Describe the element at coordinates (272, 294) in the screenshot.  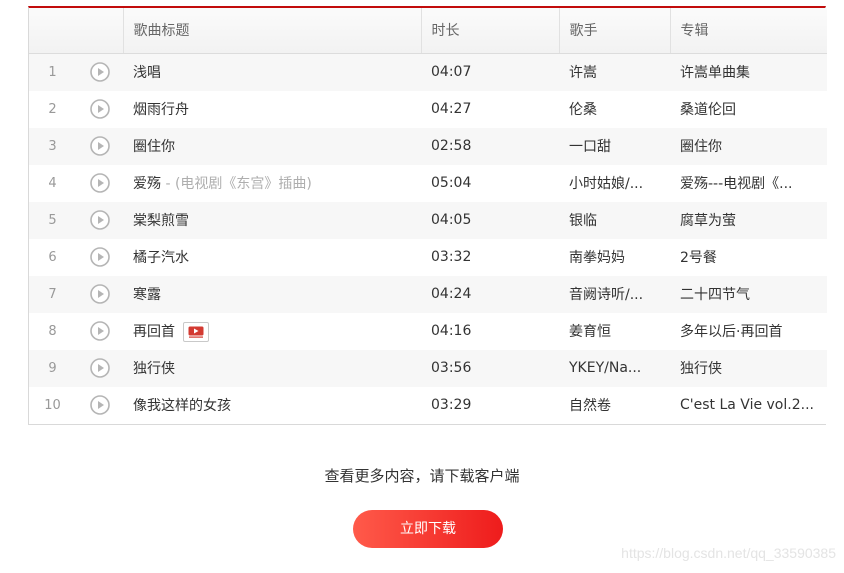
I see `song-title-cell: 寒露` at that location.